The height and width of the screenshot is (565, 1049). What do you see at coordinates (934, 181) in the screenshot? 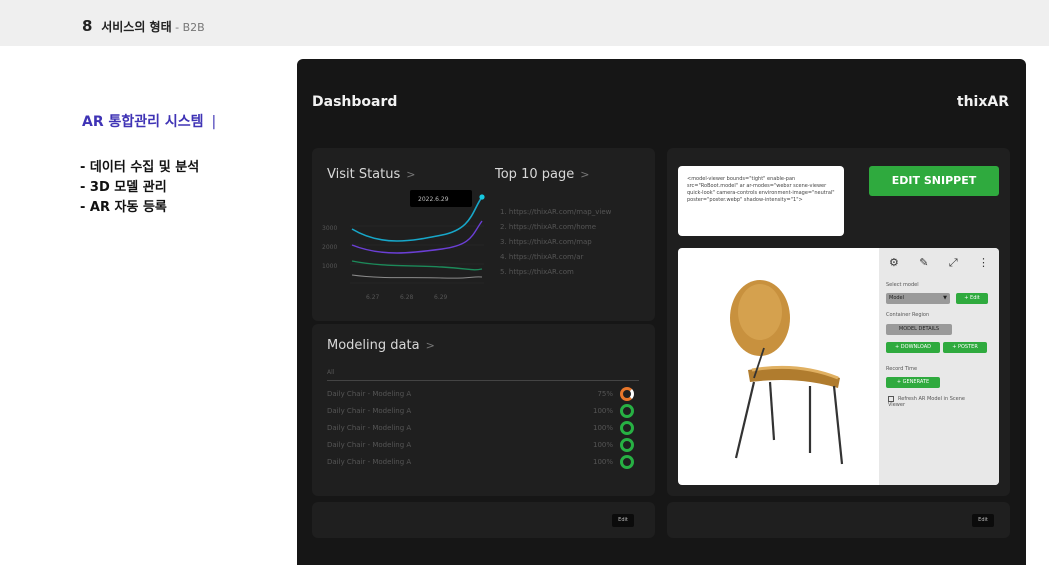
I see `edit-snippet-button: EDIT SNIPPET` at bounding box center [934, 181].